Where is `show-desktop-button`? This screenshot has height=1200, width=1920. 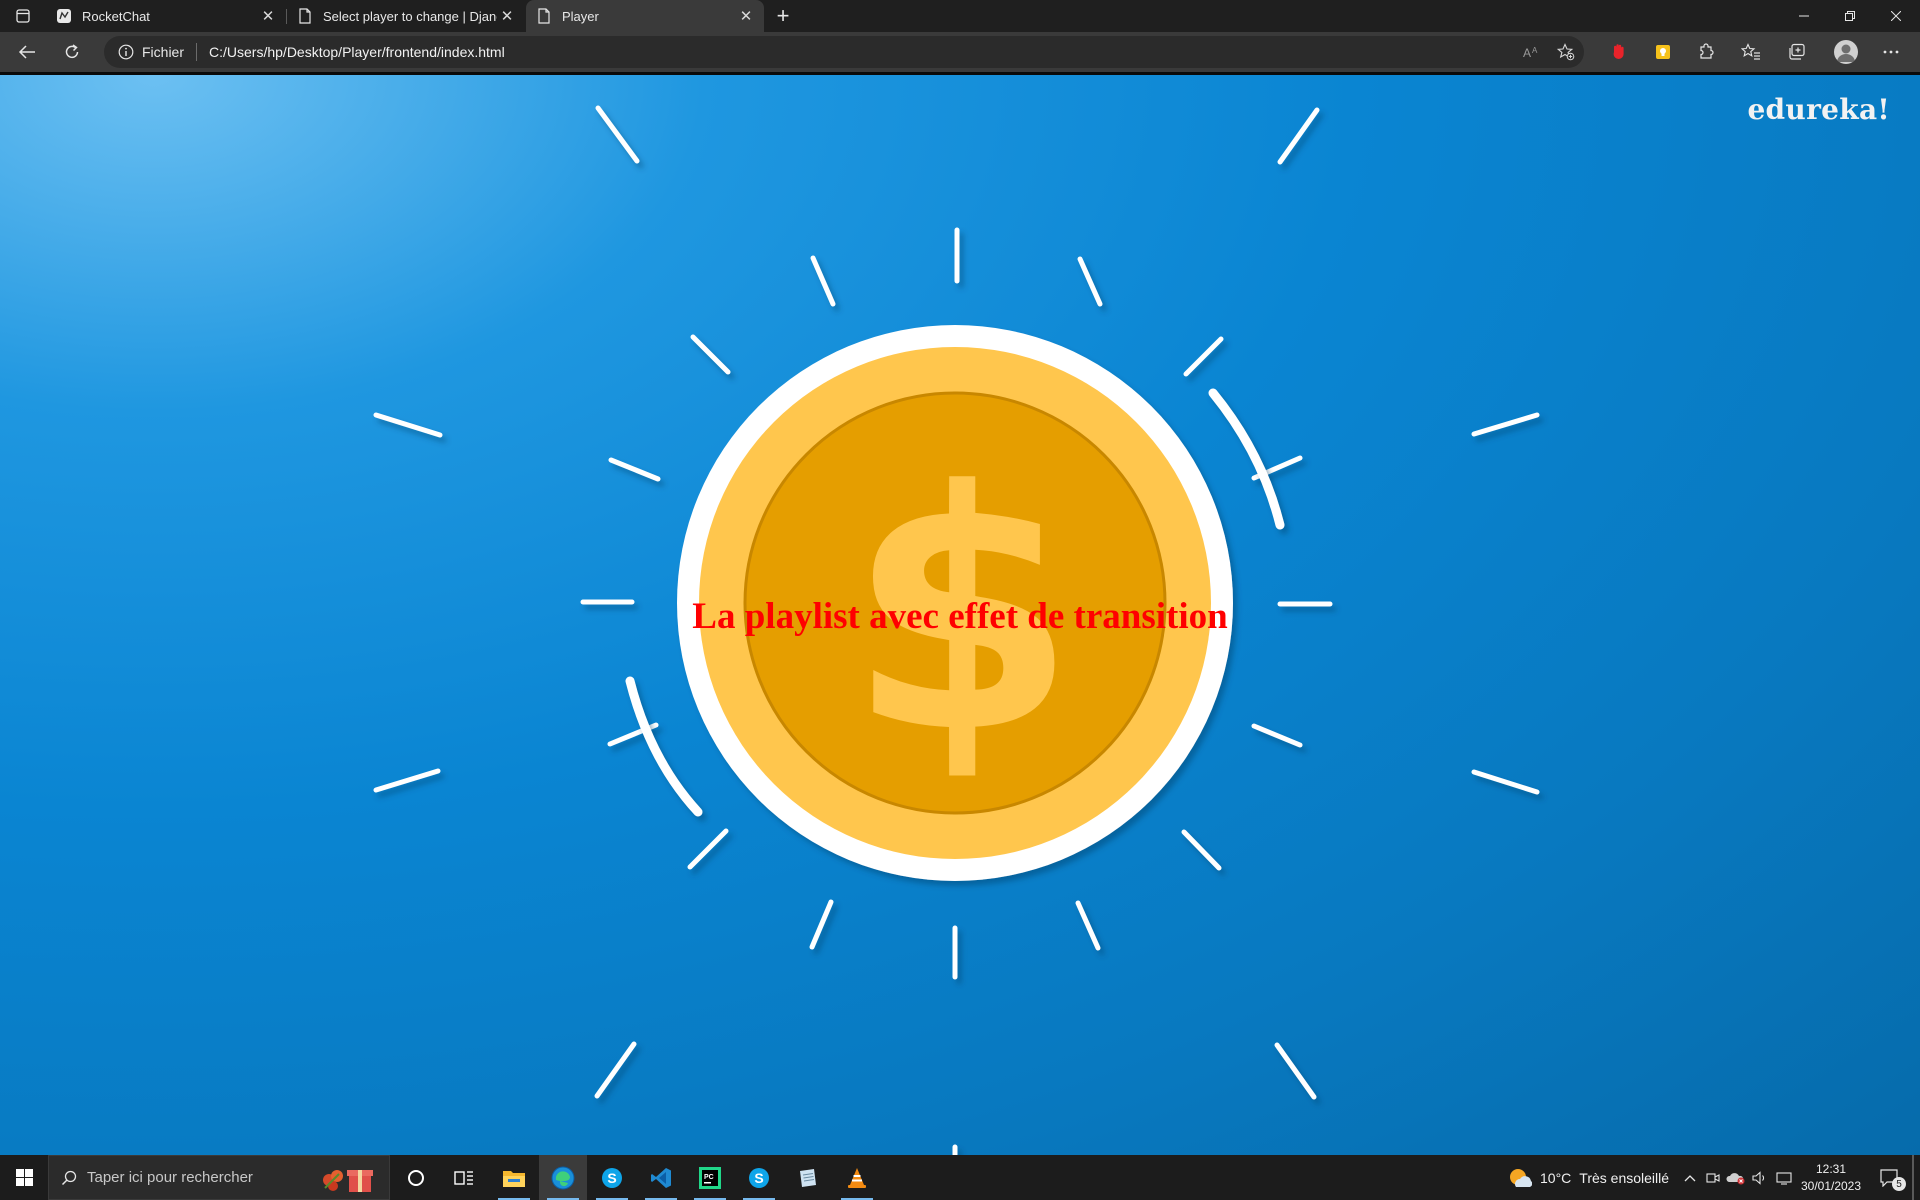 show-desktop-button is located at coordinates (1913, 1177).